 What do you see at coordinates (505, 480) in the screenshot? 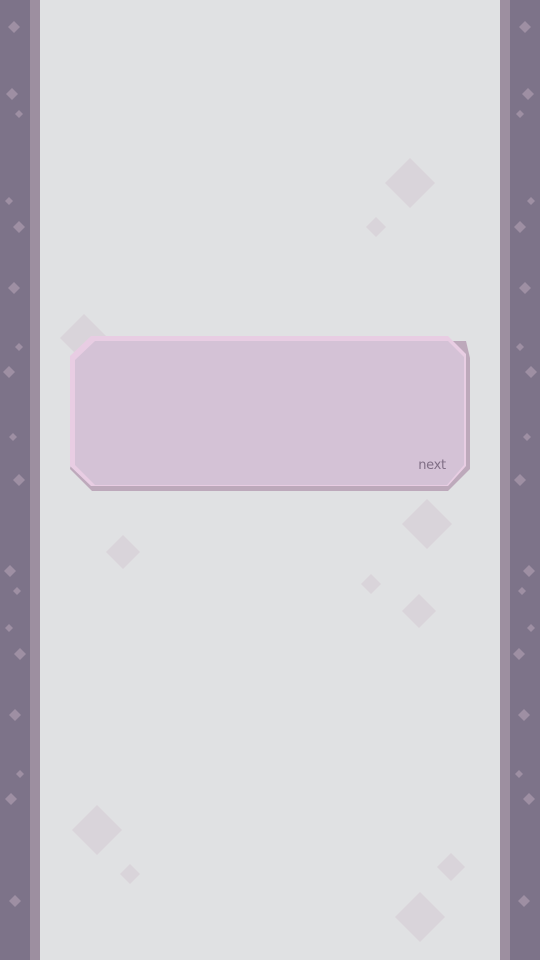
I see `right-border-inner` at bounding box center [505, 480].